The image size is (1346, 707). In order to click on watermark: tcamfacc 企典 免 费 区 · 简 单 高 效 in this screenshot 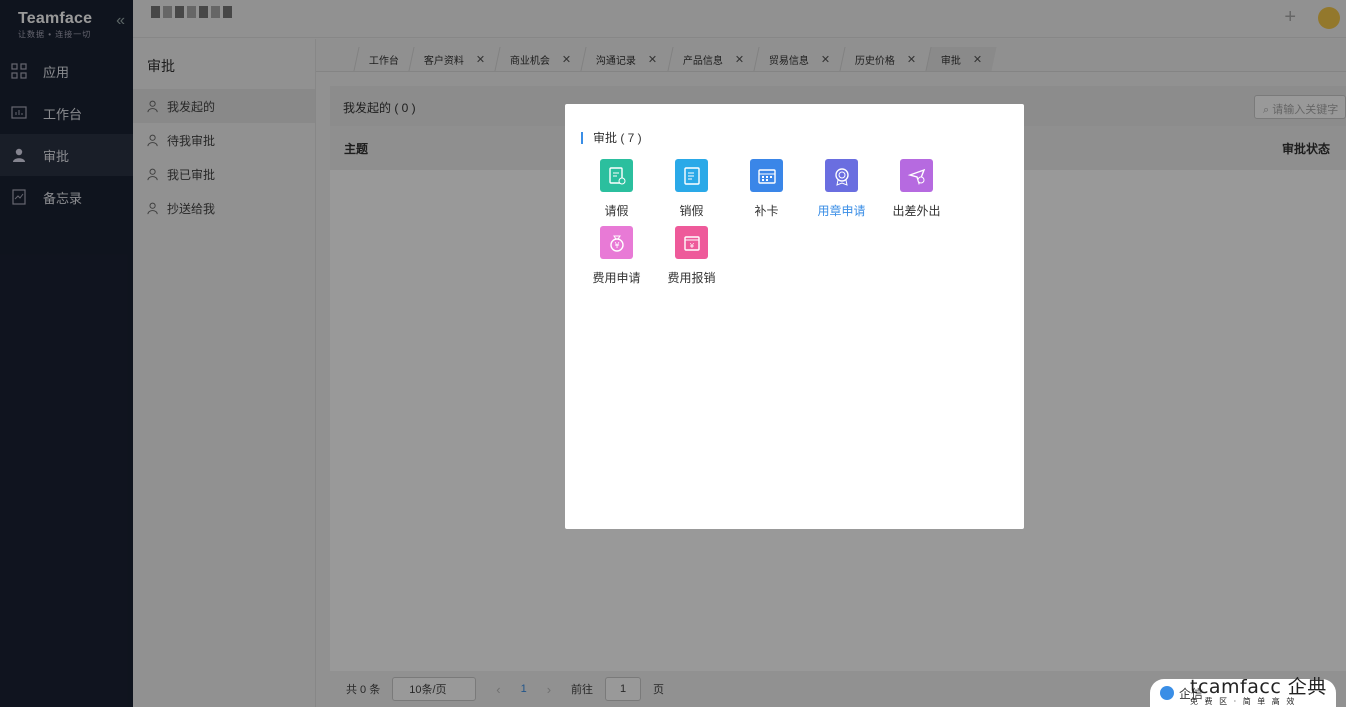, I will do `click(1265, 692)`.